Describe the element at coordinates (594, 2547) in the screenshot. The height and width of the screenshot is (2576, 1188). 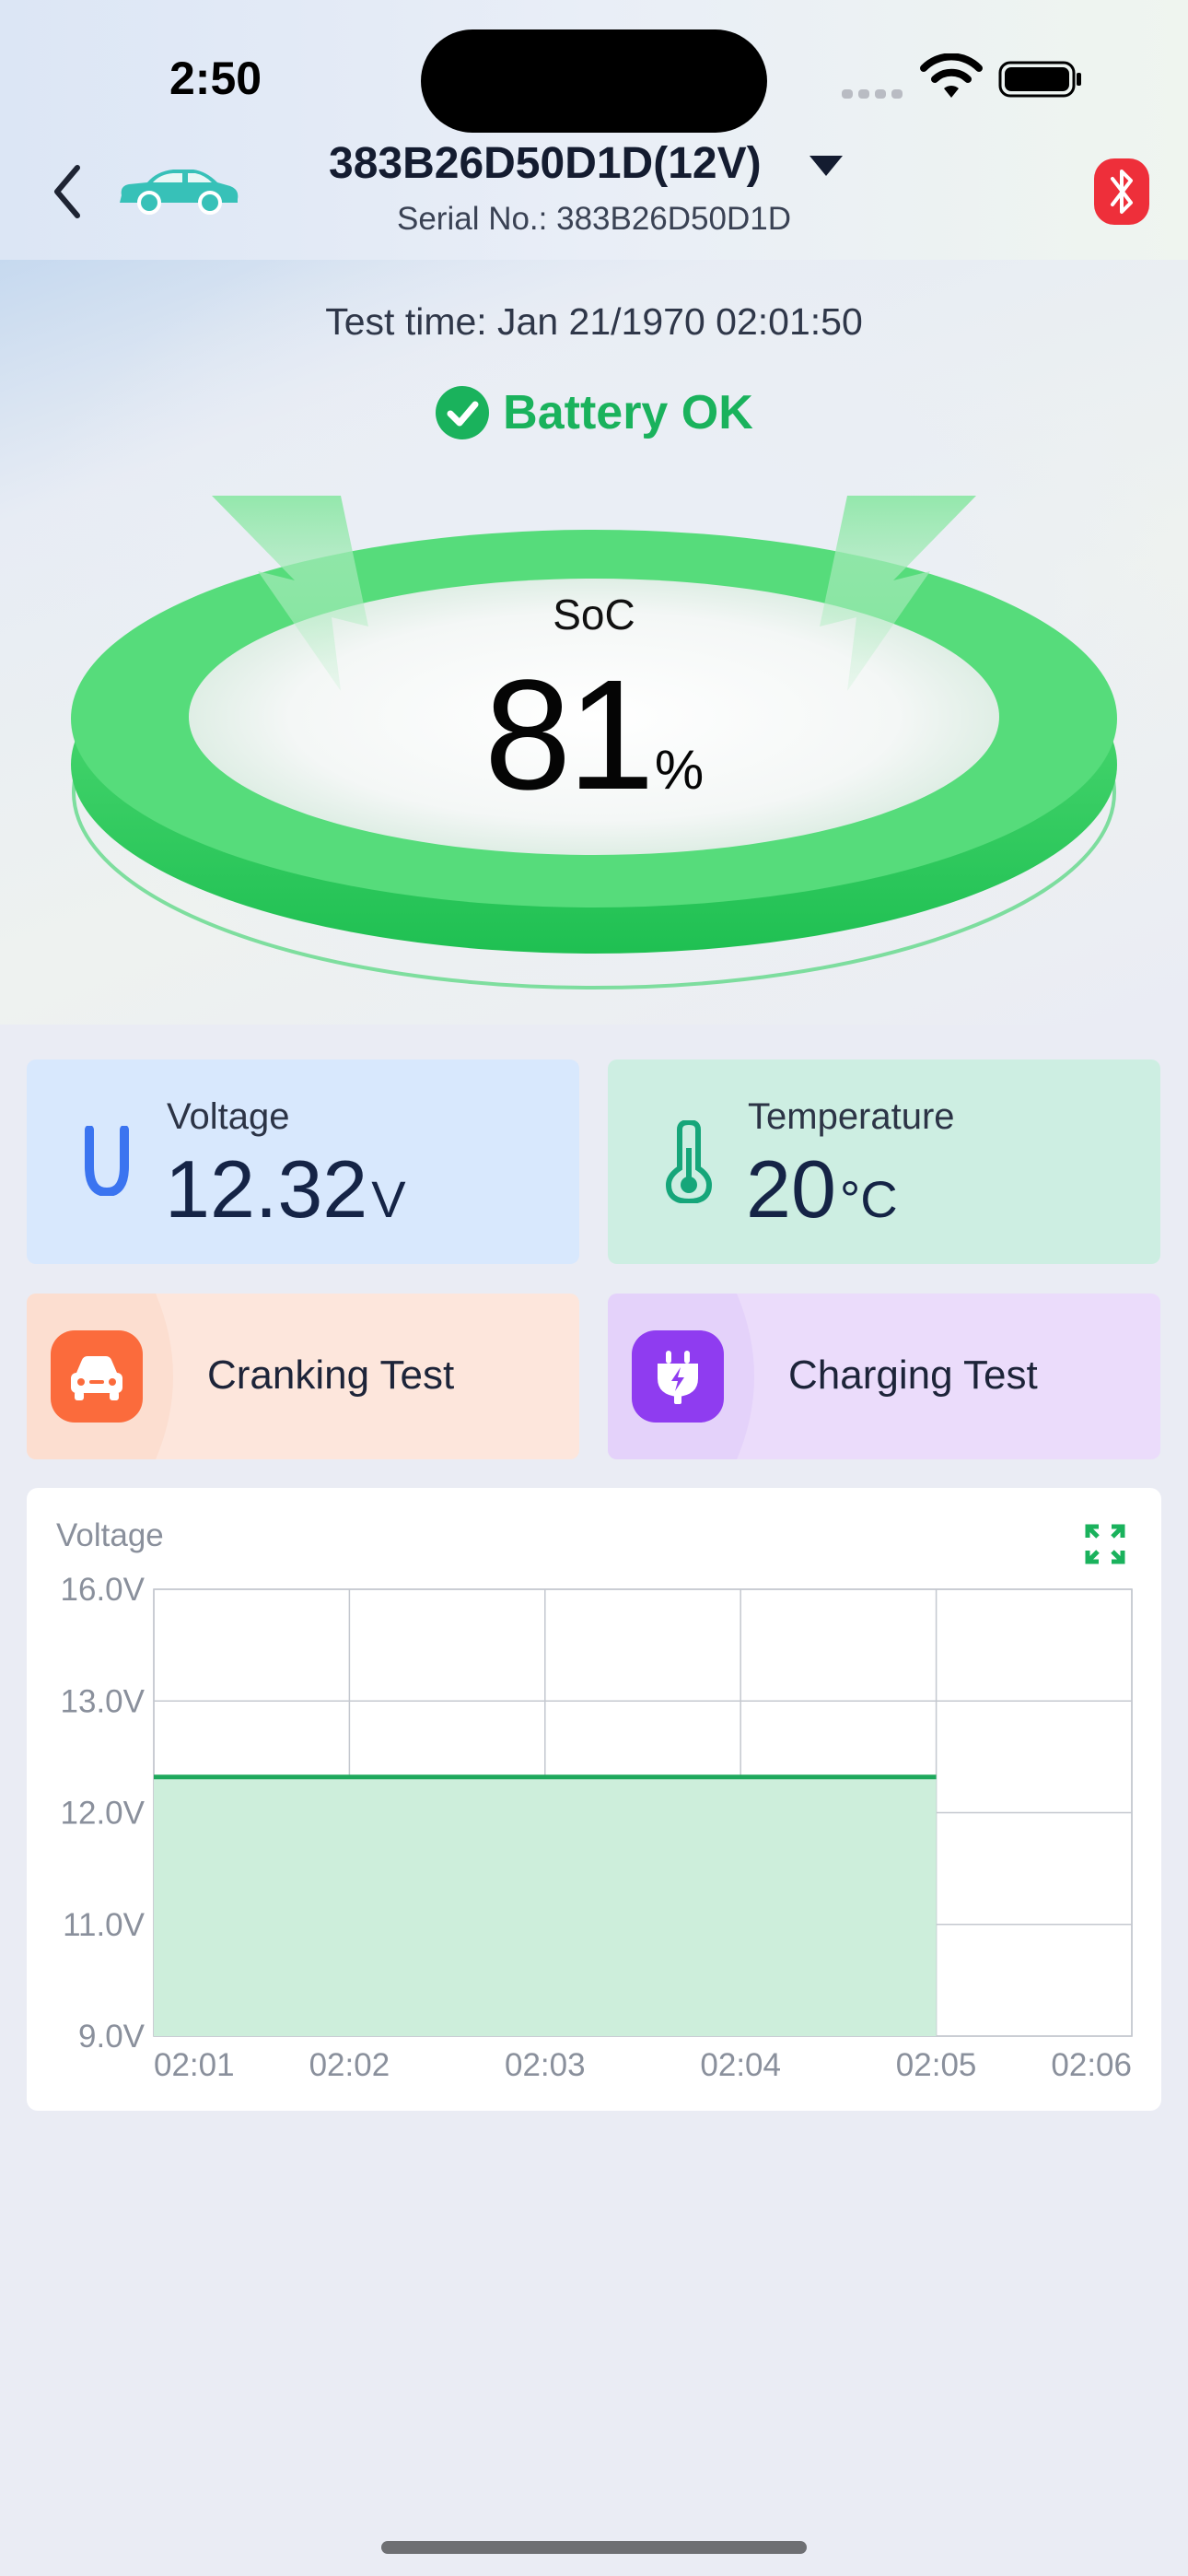
I see `home-indicator` at that location.